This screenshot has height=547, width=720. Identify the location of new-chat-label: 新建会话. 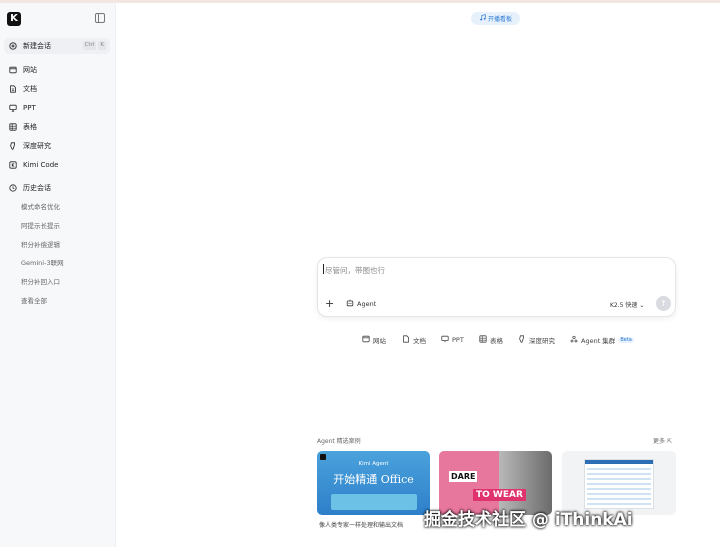
(37, 46).